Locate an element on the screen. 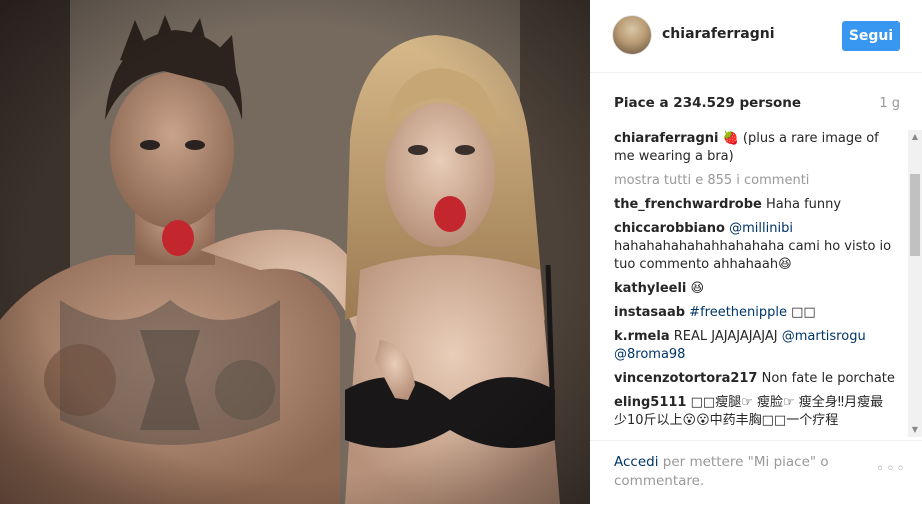  scroll-down-arrow-icon: ▼ is located at coordinates (915, 430).